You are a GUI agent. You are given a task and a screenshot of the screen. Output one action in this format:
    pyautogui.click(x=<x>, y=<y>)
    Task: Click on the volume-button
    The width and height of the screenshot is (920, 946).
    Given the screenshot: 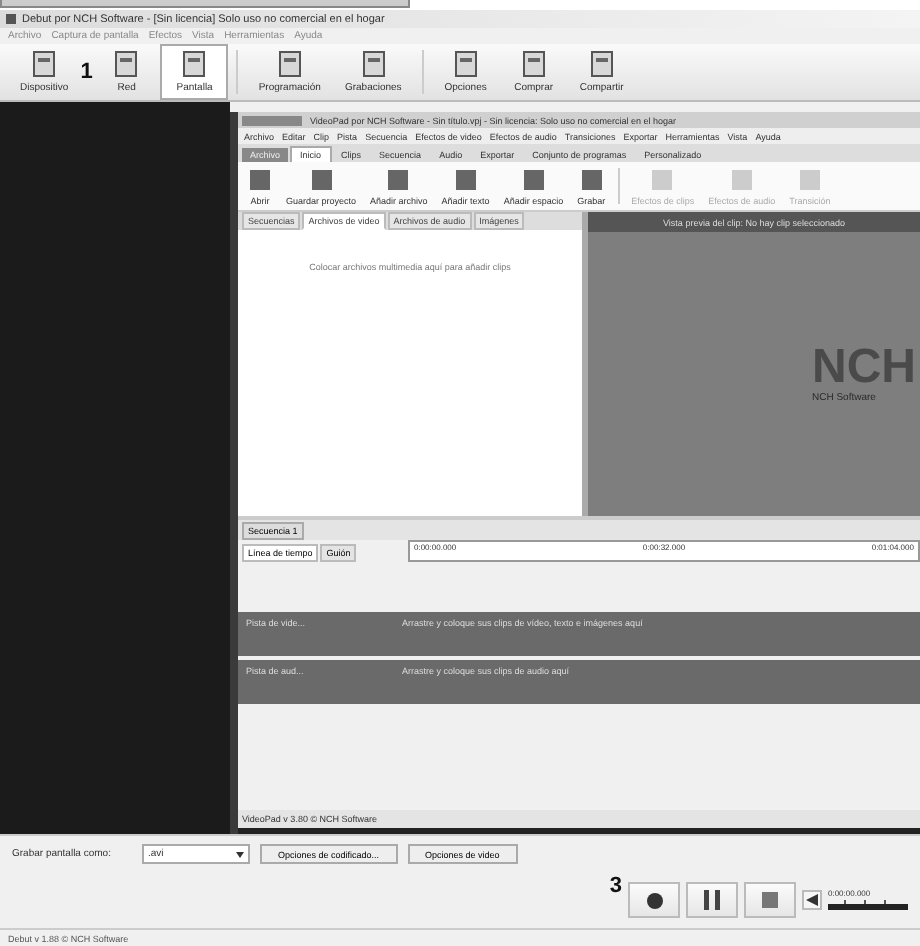 What is the action you would take?
    pyautogui.click(x=812, y=900)
    